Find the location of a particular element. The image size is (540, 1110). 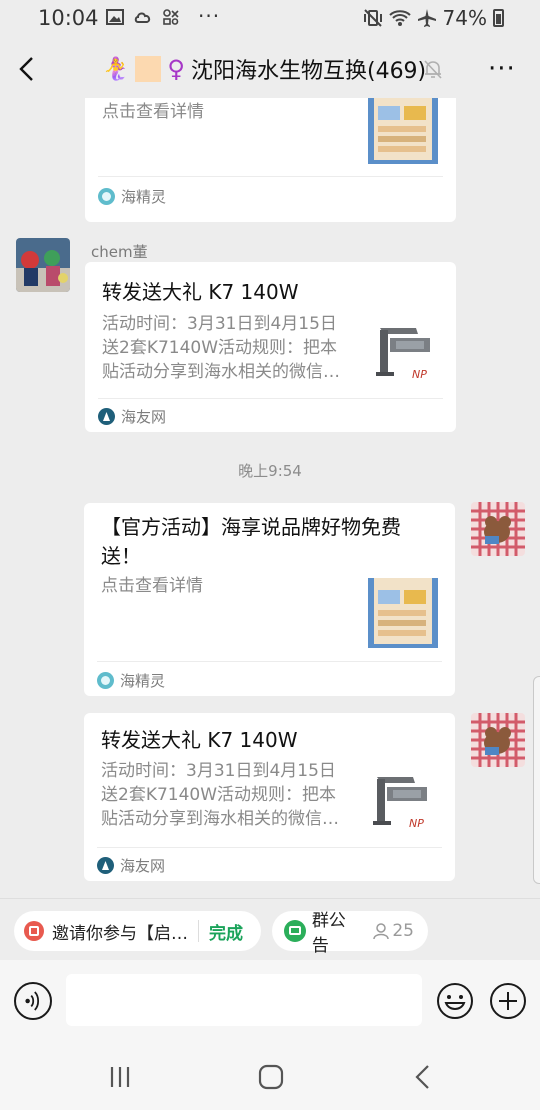

vibrate-mute-icon is located at coordinates (372, 18).